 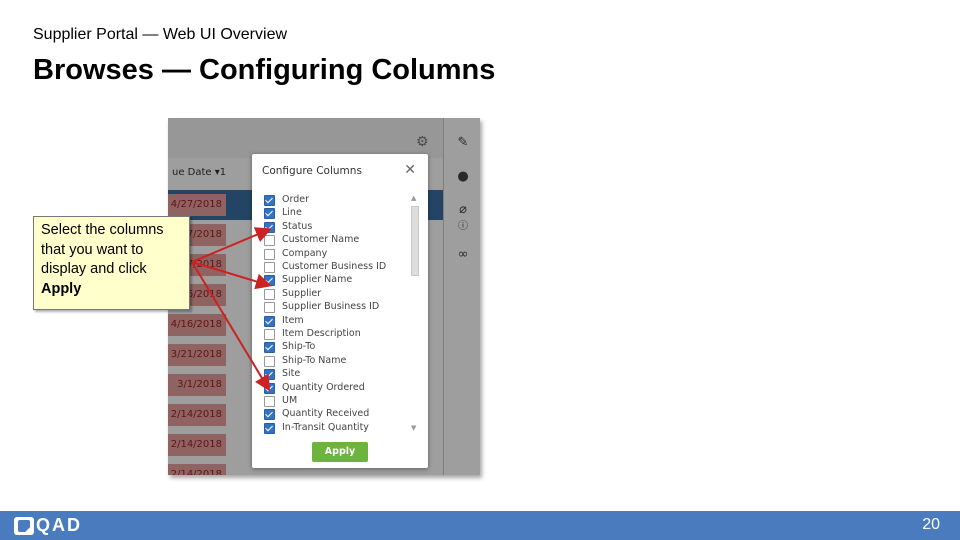 What do you see at coordinates (61, 288) in the screenshot?
I see `callout-bold-text: Apply` at bounding box center [61, 288].